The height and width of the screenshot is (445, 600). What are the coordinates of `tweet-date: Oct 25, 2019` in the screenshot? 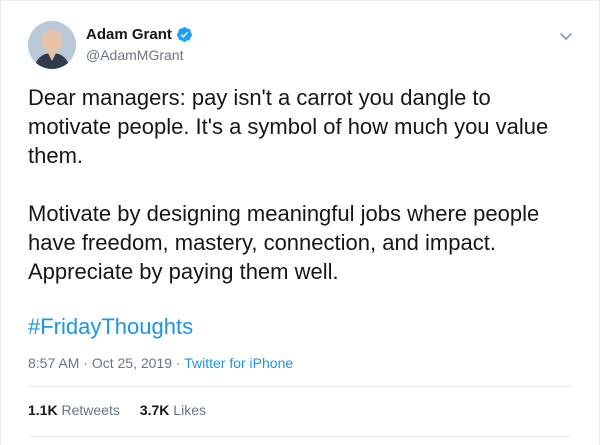 It's located at (132, 363).